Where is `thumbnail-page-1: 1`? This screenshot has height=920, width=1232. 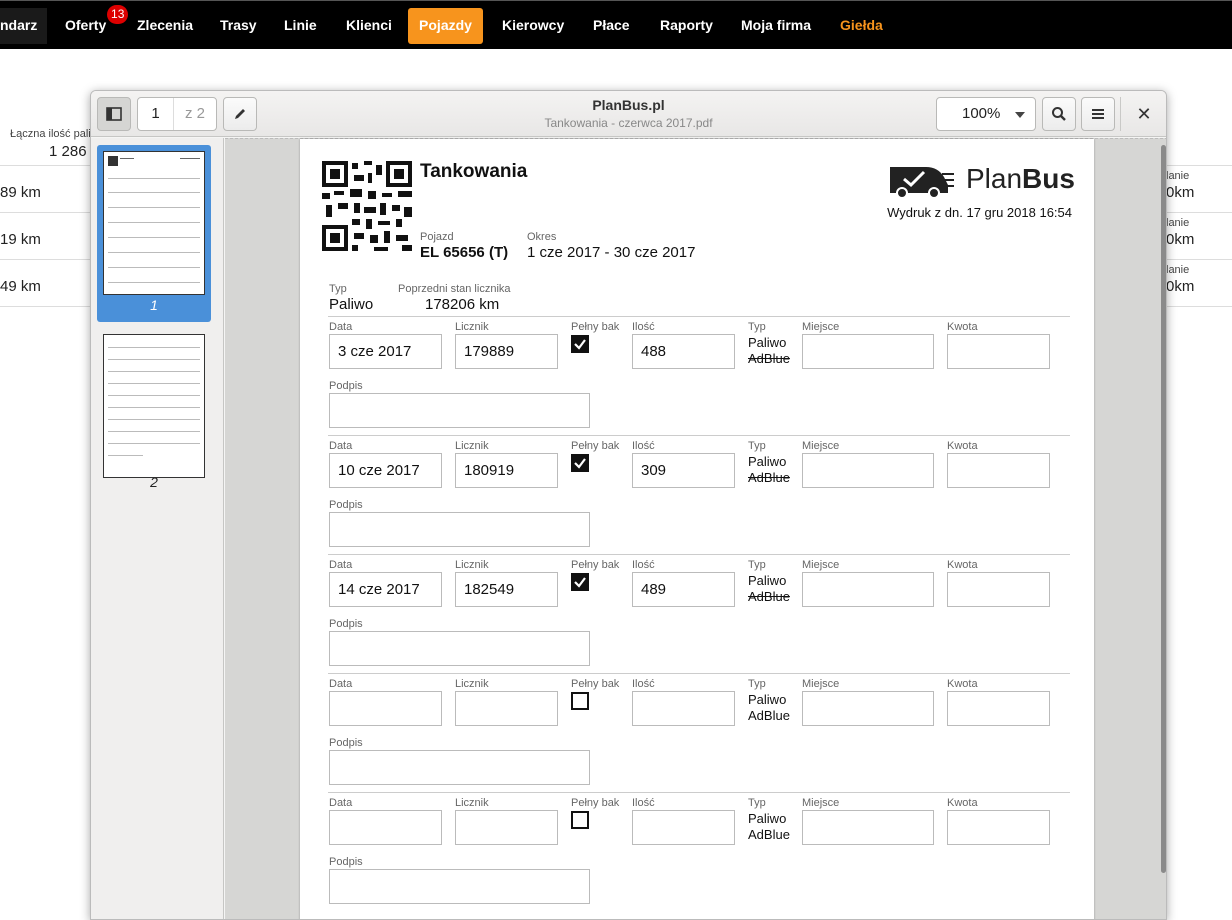
thumbnail-page-1: 1 is located at coordinates (154, 233).